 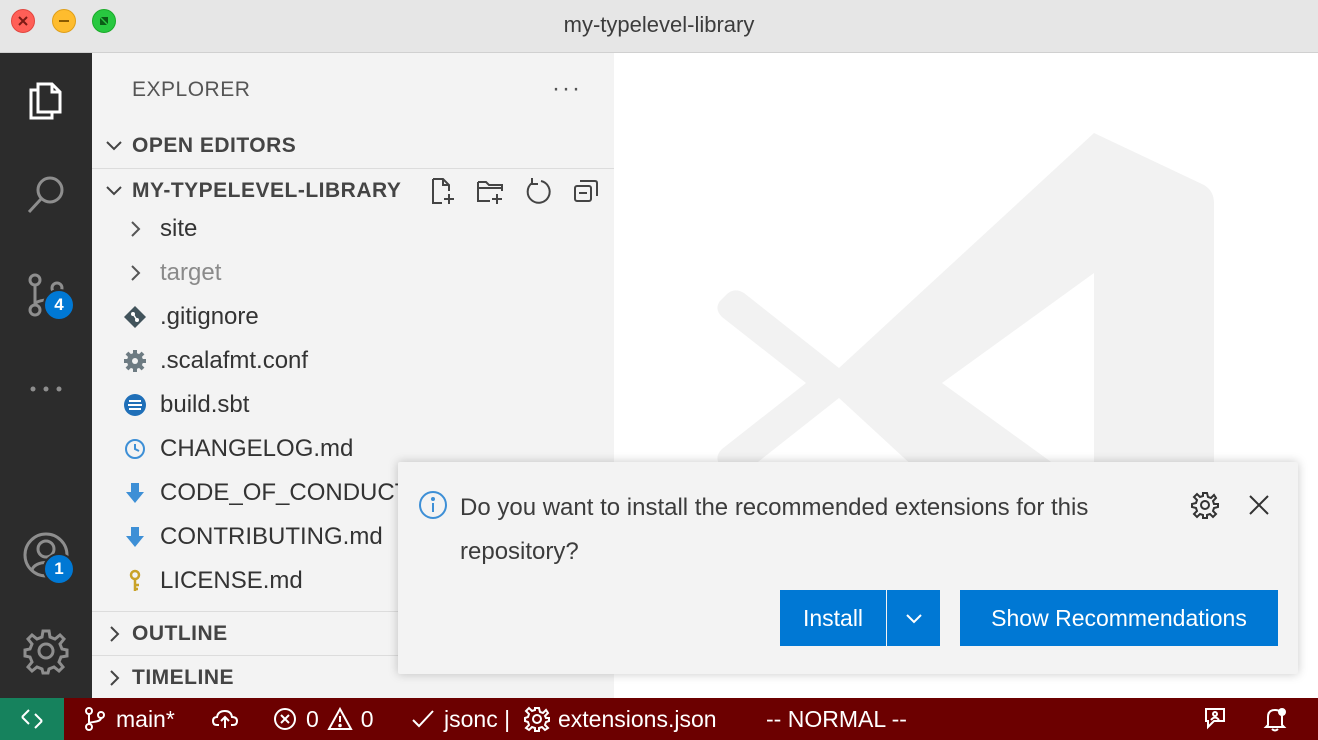 I want to click on section-label: OPEN EDITORS, so click(x=214, y=145).